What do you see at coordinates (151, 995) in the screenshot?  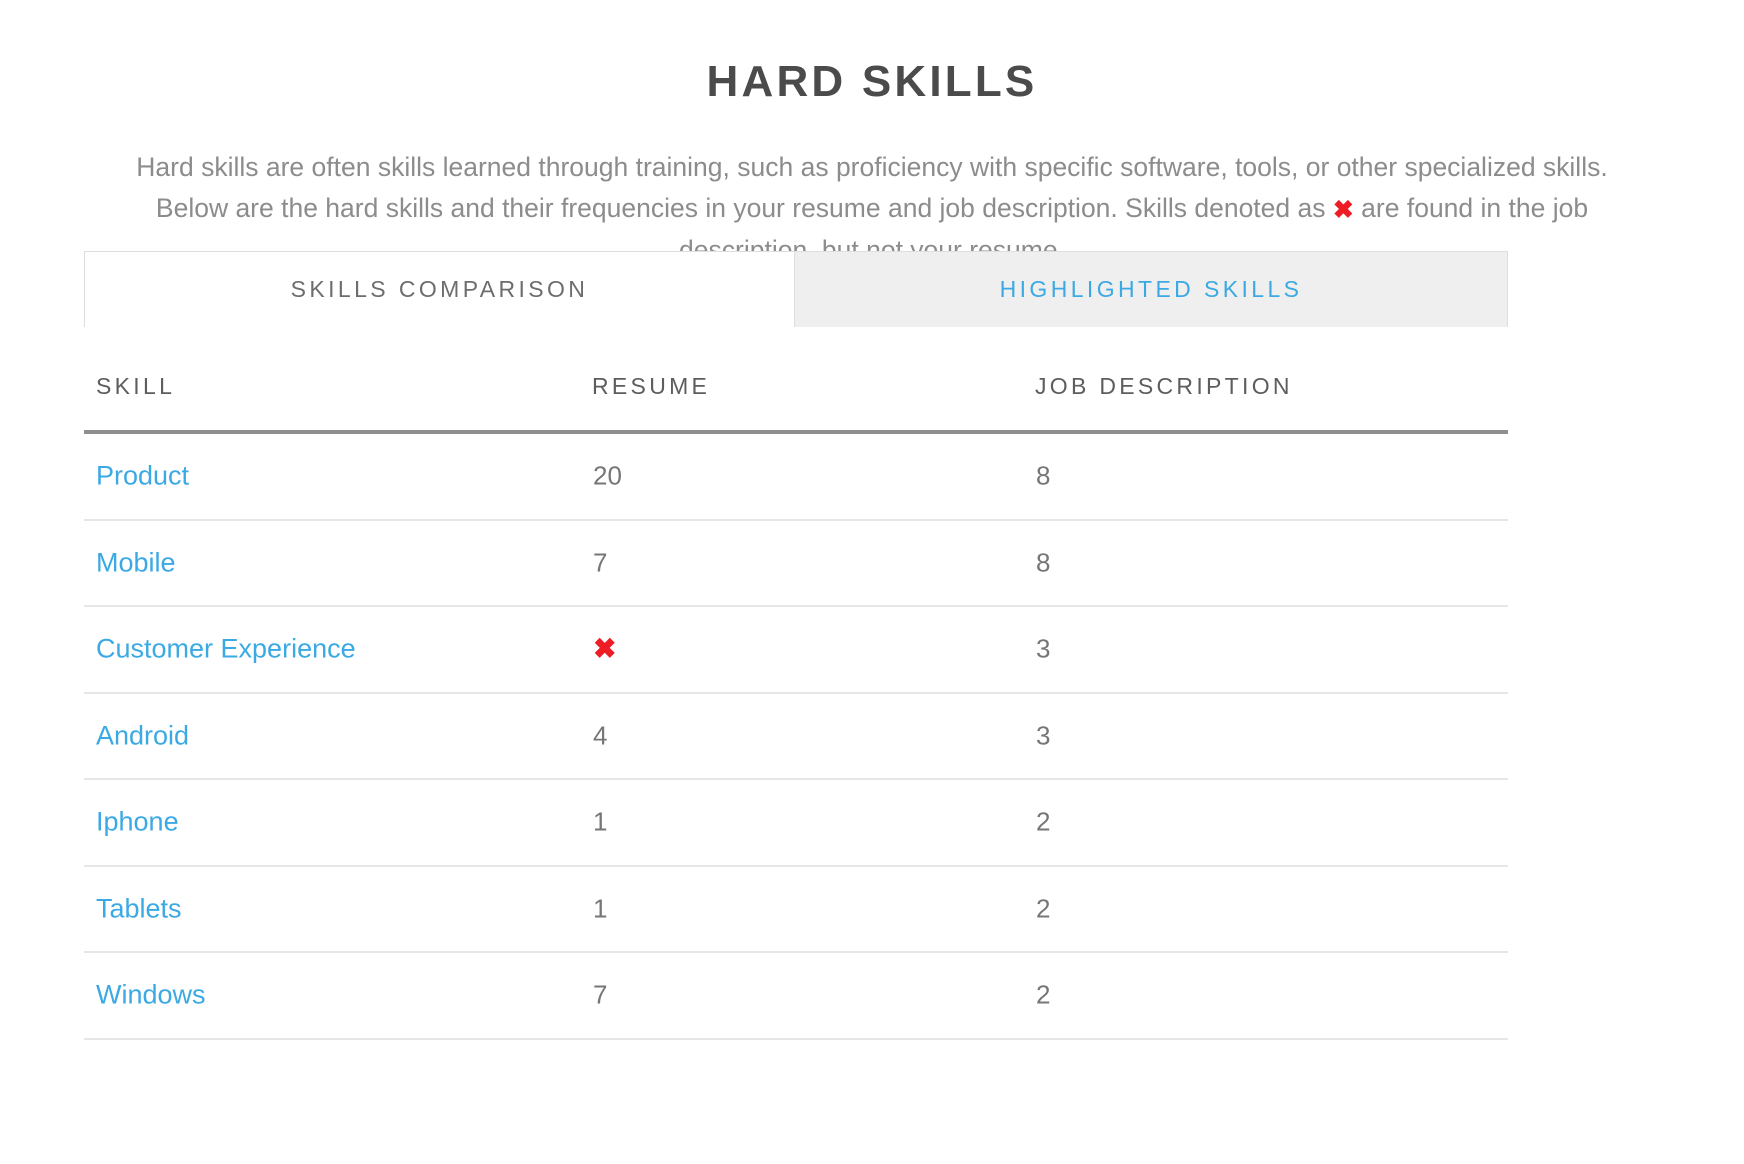 I see `skill-link: Windows` at bounding box center [151, 995].